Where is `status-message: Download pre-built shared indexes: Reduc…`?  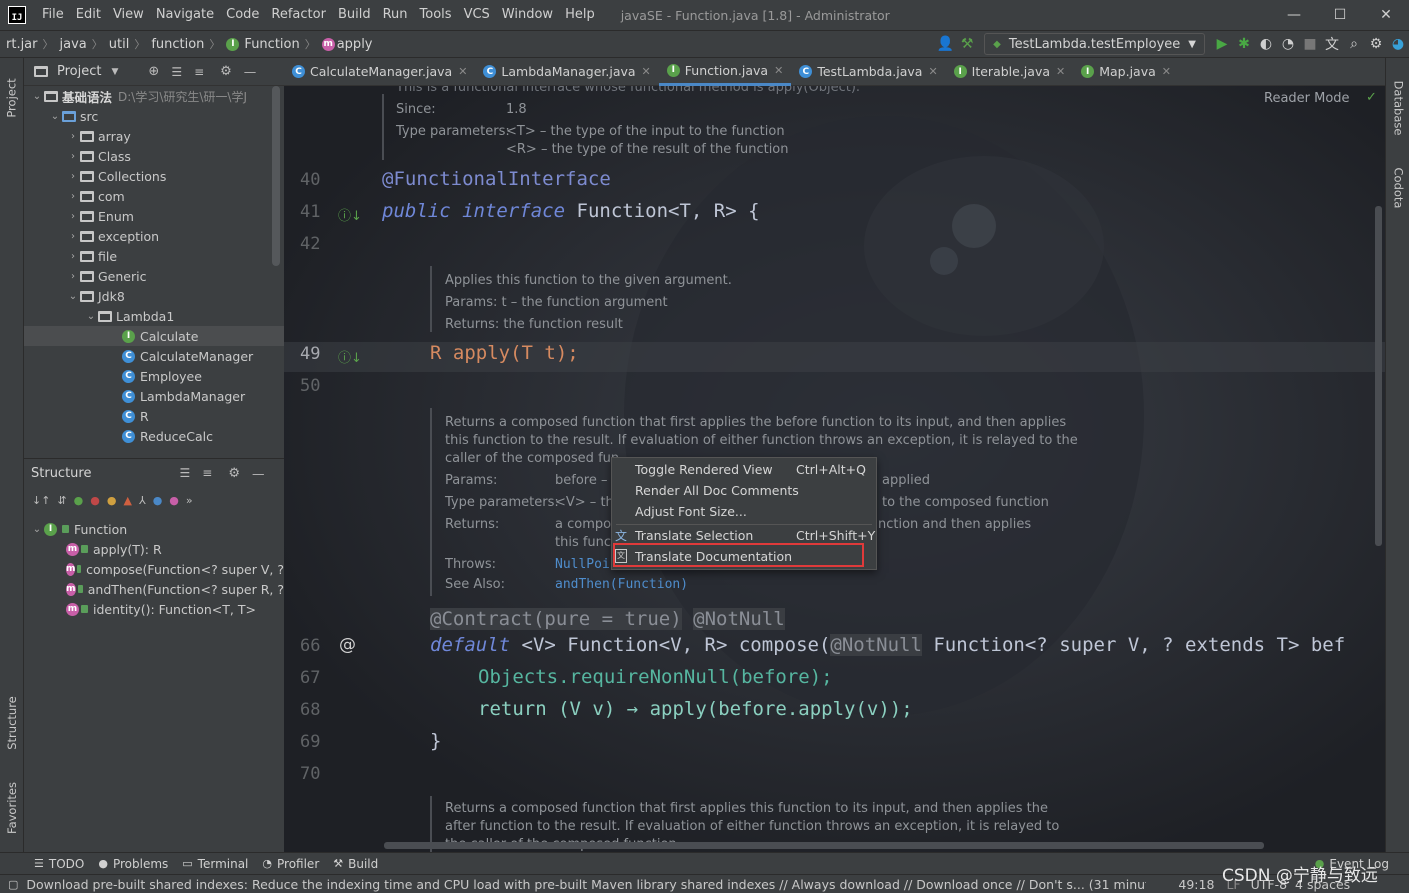 status-message: Download pre-built shared indexes: Reduc… is located at coordinates (586, 884).